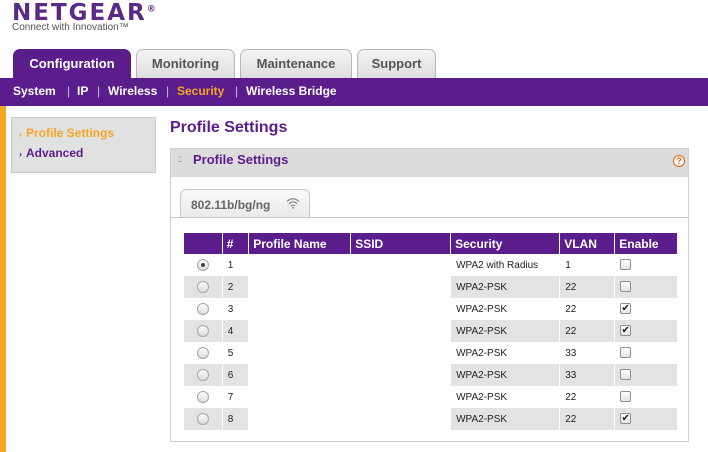 The width and height of the screenshot is (708, 452). What do you see at coordinates (587, 265) in the screenshot?
I see `row-vlan: 1` at bounding box center [587, 265].